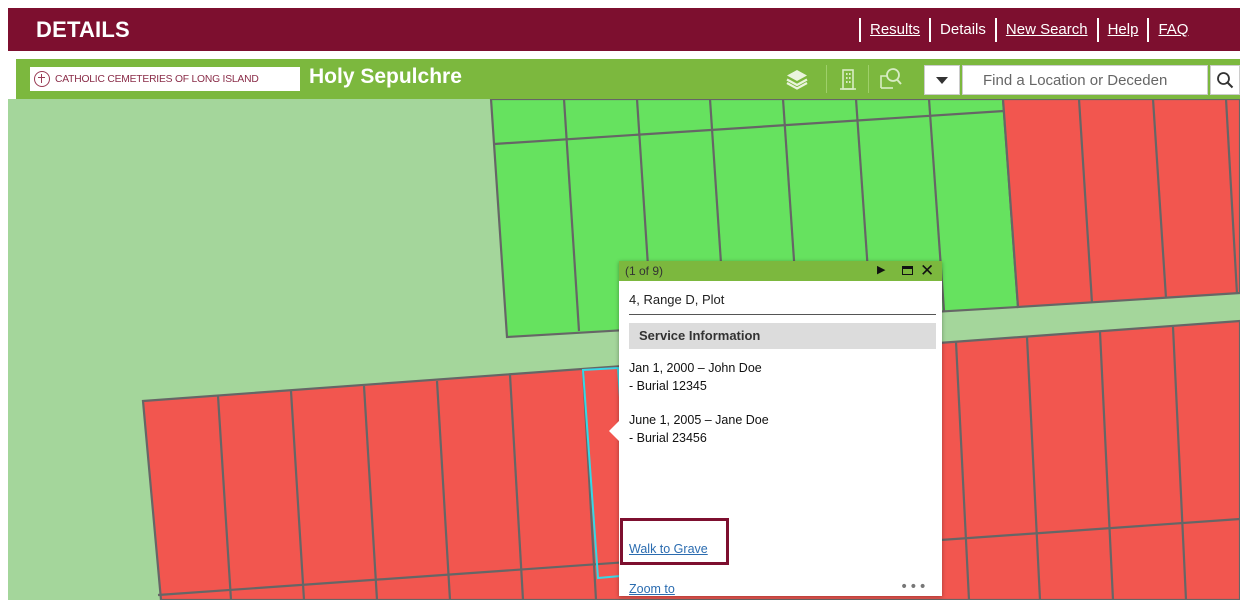  I want to click on building-icon, so click(848, 79).